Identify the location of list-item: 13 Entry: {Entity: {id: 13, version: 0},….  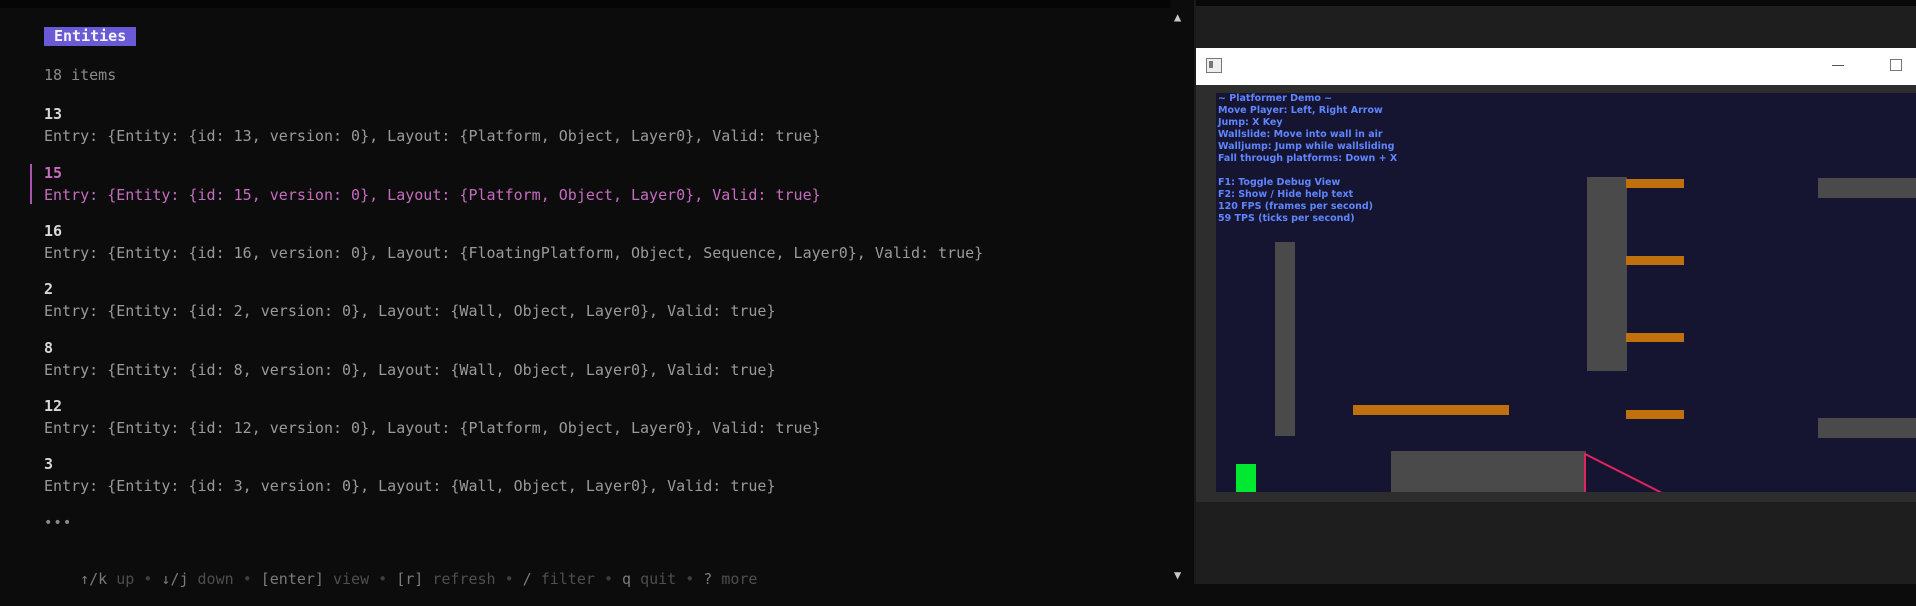
(432, 125).